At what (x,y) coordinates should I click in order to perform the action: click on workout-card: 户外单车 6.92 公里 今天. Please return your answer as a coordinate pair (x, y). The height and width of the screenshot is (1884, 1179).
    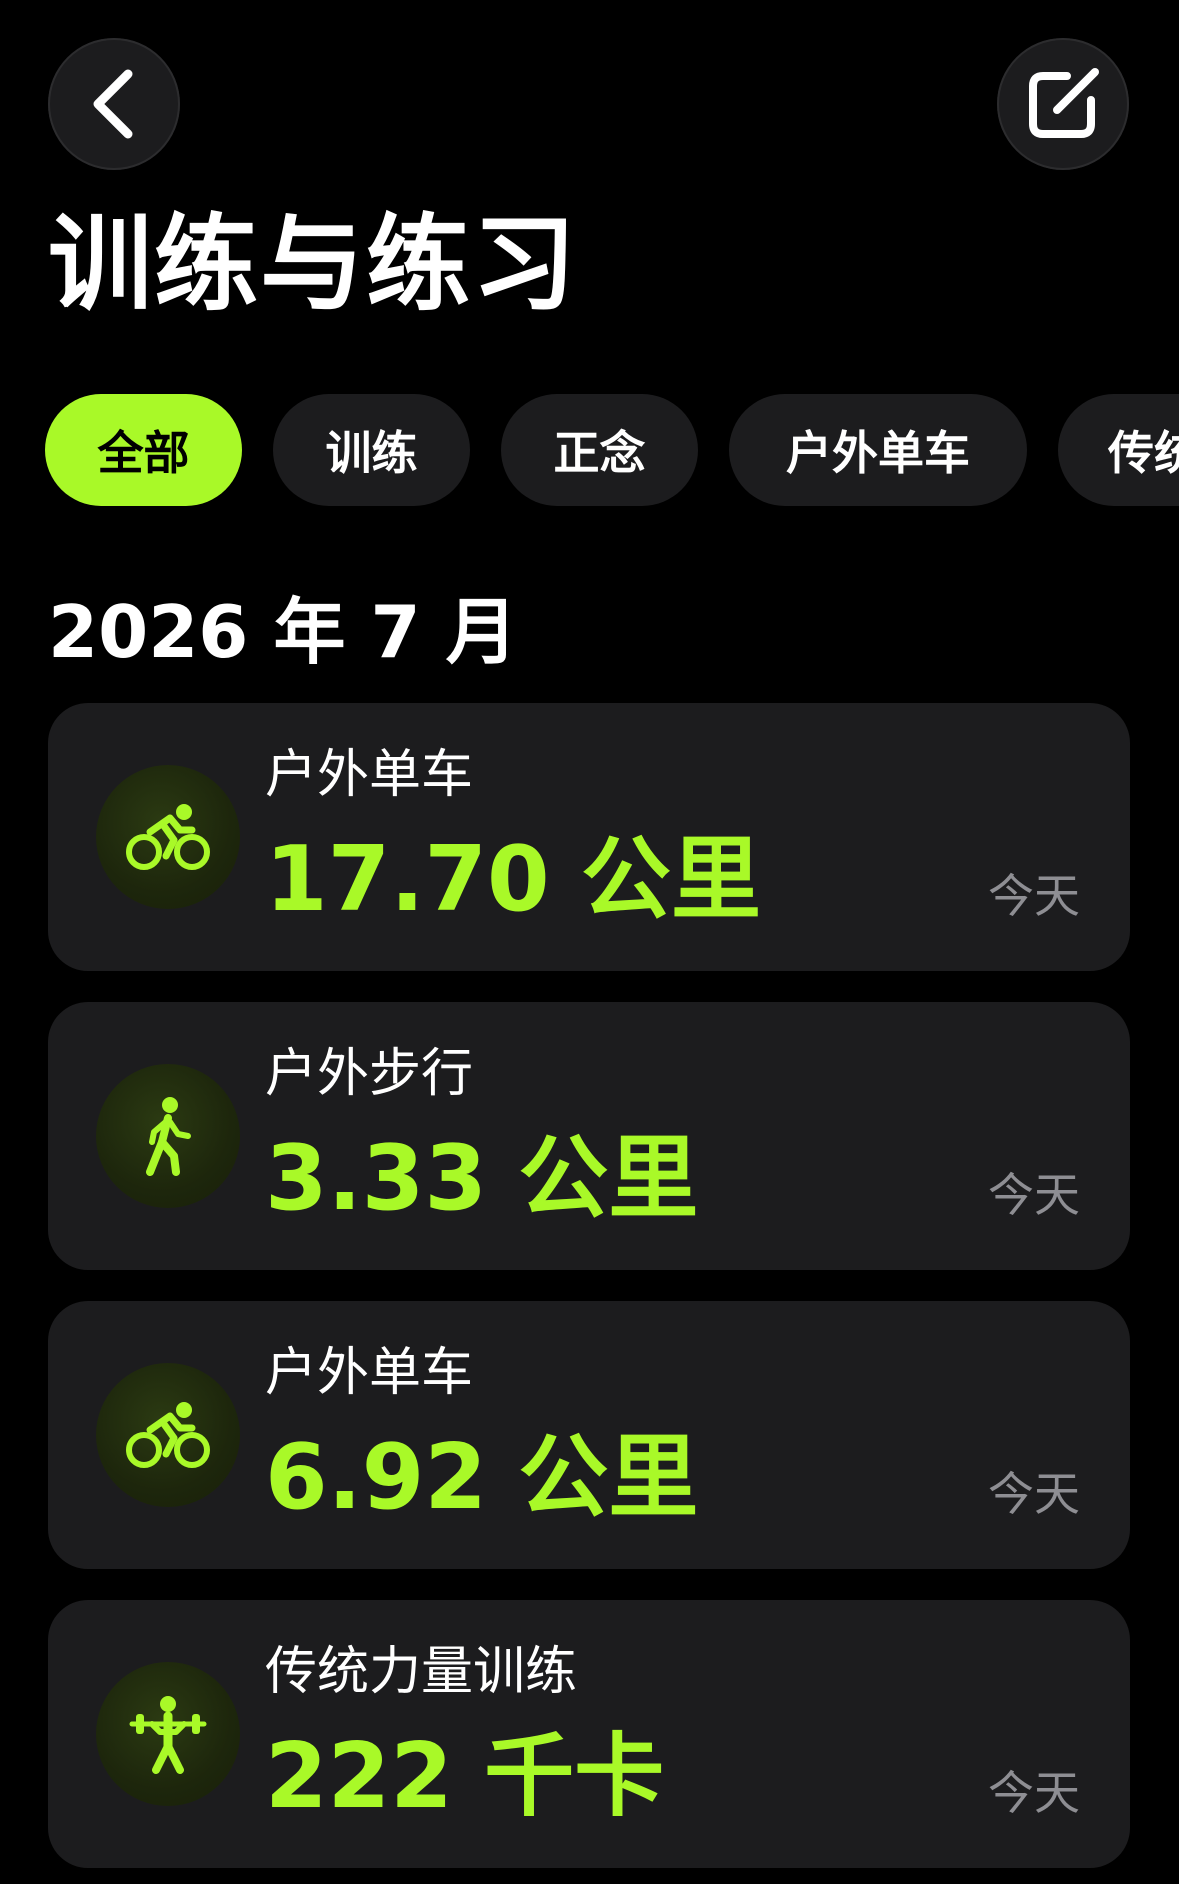
    Looking at the image, I should click on (589, 1435).